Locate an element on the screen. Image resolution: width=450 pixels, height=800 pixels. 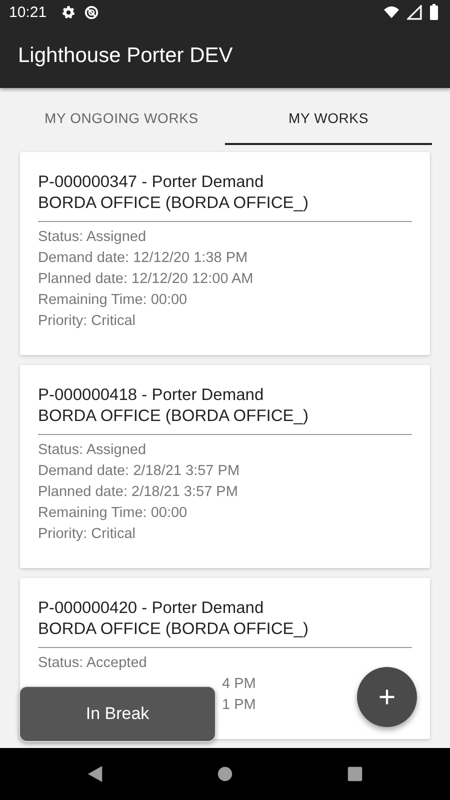
home-icon is located at coordinates (225, 774).